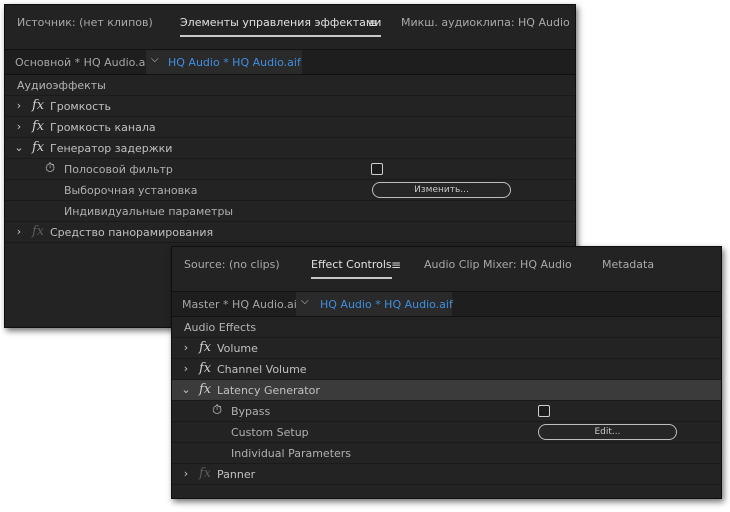 The height and width of the screenshot is (512, 730). Describe the element at coordinates (232, 264) in the screenshot. I see `tab-source: Source: (no clips)` at that location.